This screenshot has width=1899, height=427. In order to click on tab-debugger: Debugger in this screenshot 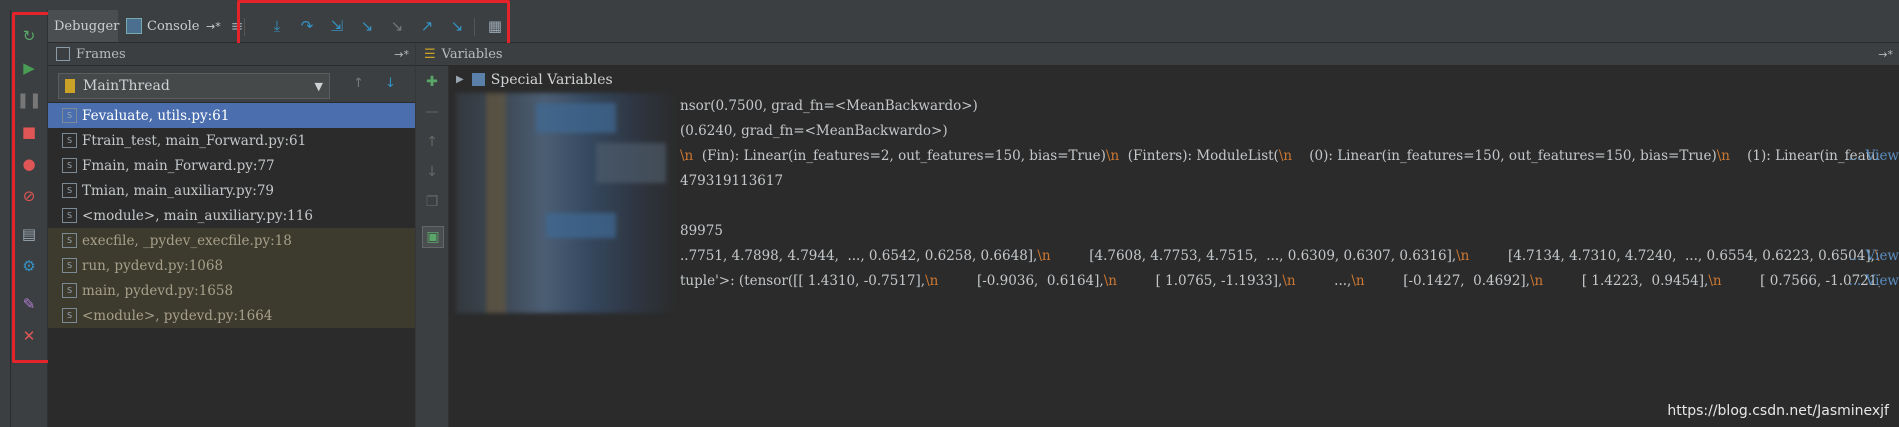, I will do `click(83, 26)`.